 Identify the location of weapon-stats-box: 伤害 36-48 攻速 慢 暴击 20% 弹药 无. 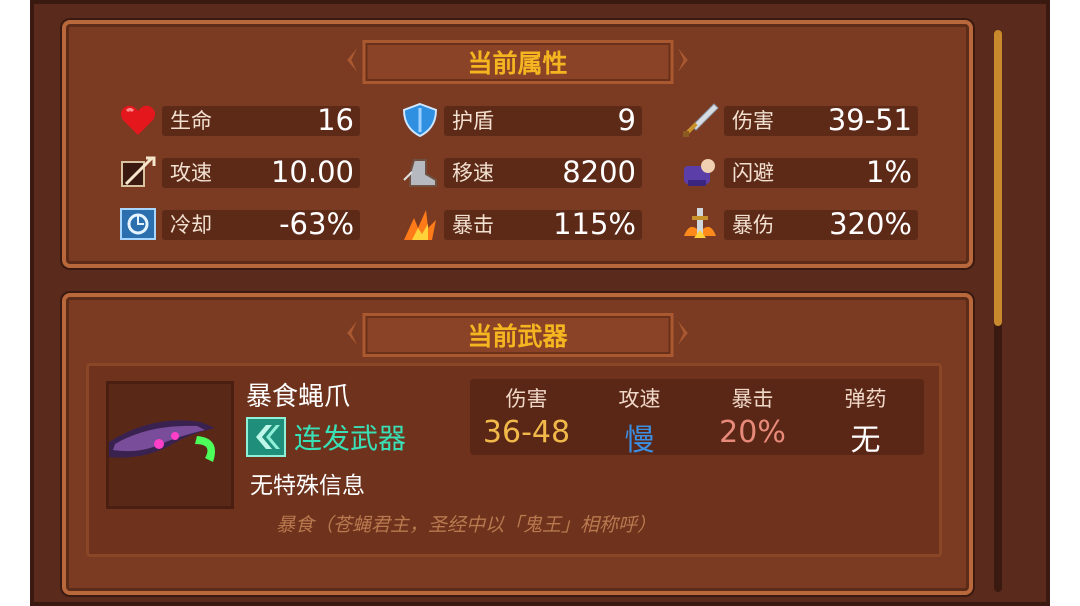
(697, 418).